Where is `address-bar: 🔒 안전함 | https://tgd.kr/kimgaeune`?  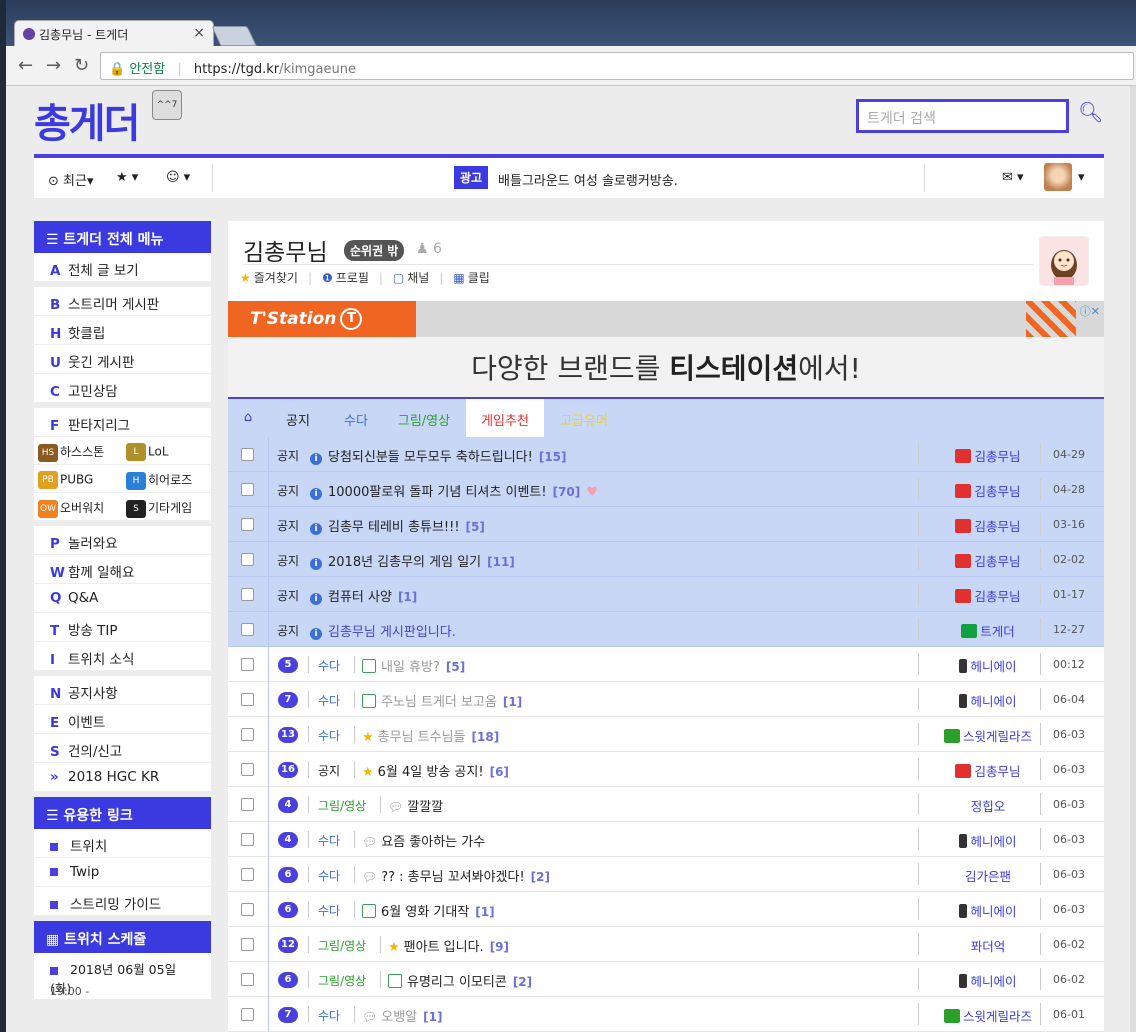
address-bar: 🔒 안전함 | https://tgd.kr/kimgaeune is located at coordinates (617, 66).